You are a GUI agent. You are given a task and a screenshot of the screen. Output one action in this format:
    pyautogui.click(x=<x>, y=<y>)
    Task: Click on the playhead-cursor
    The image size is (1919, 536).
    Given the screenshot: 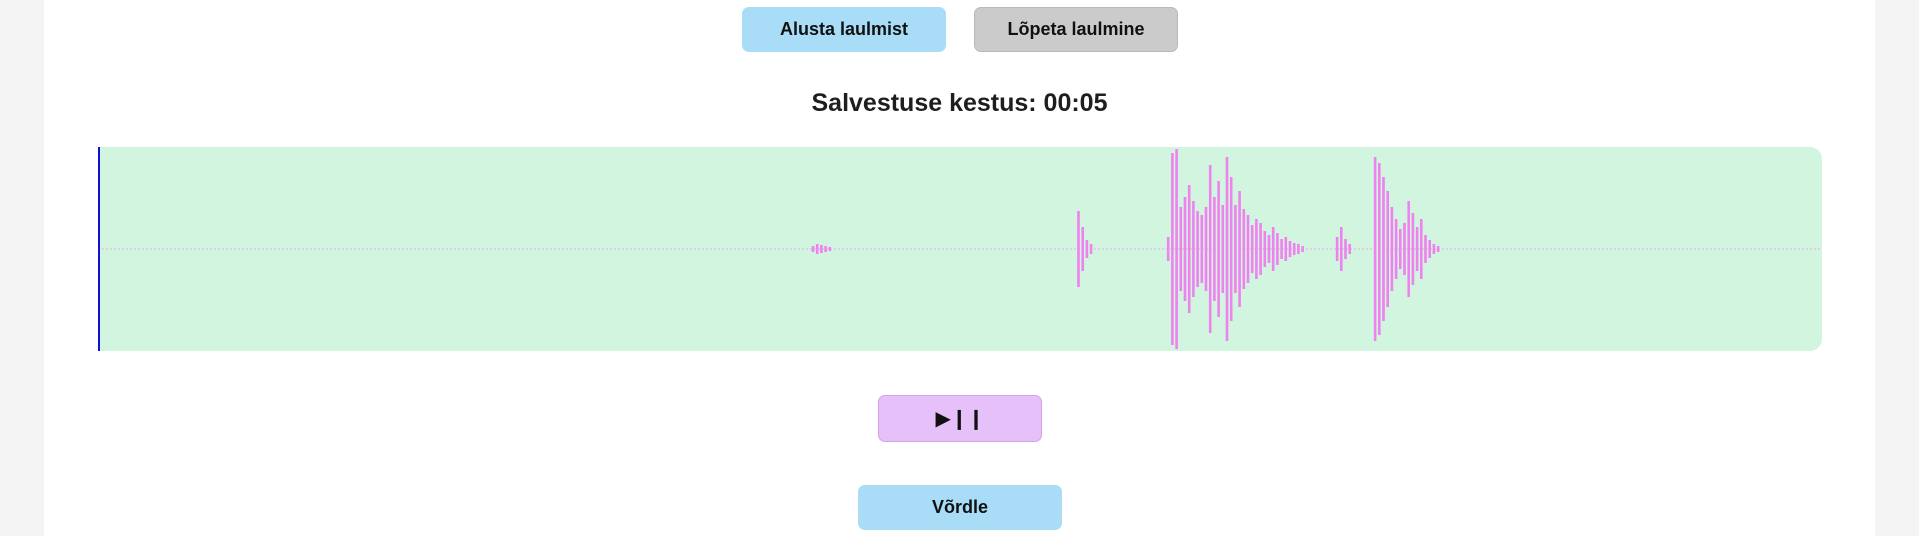 What is the action you would take?
    pyautogui.click(x=99, y=249)
    